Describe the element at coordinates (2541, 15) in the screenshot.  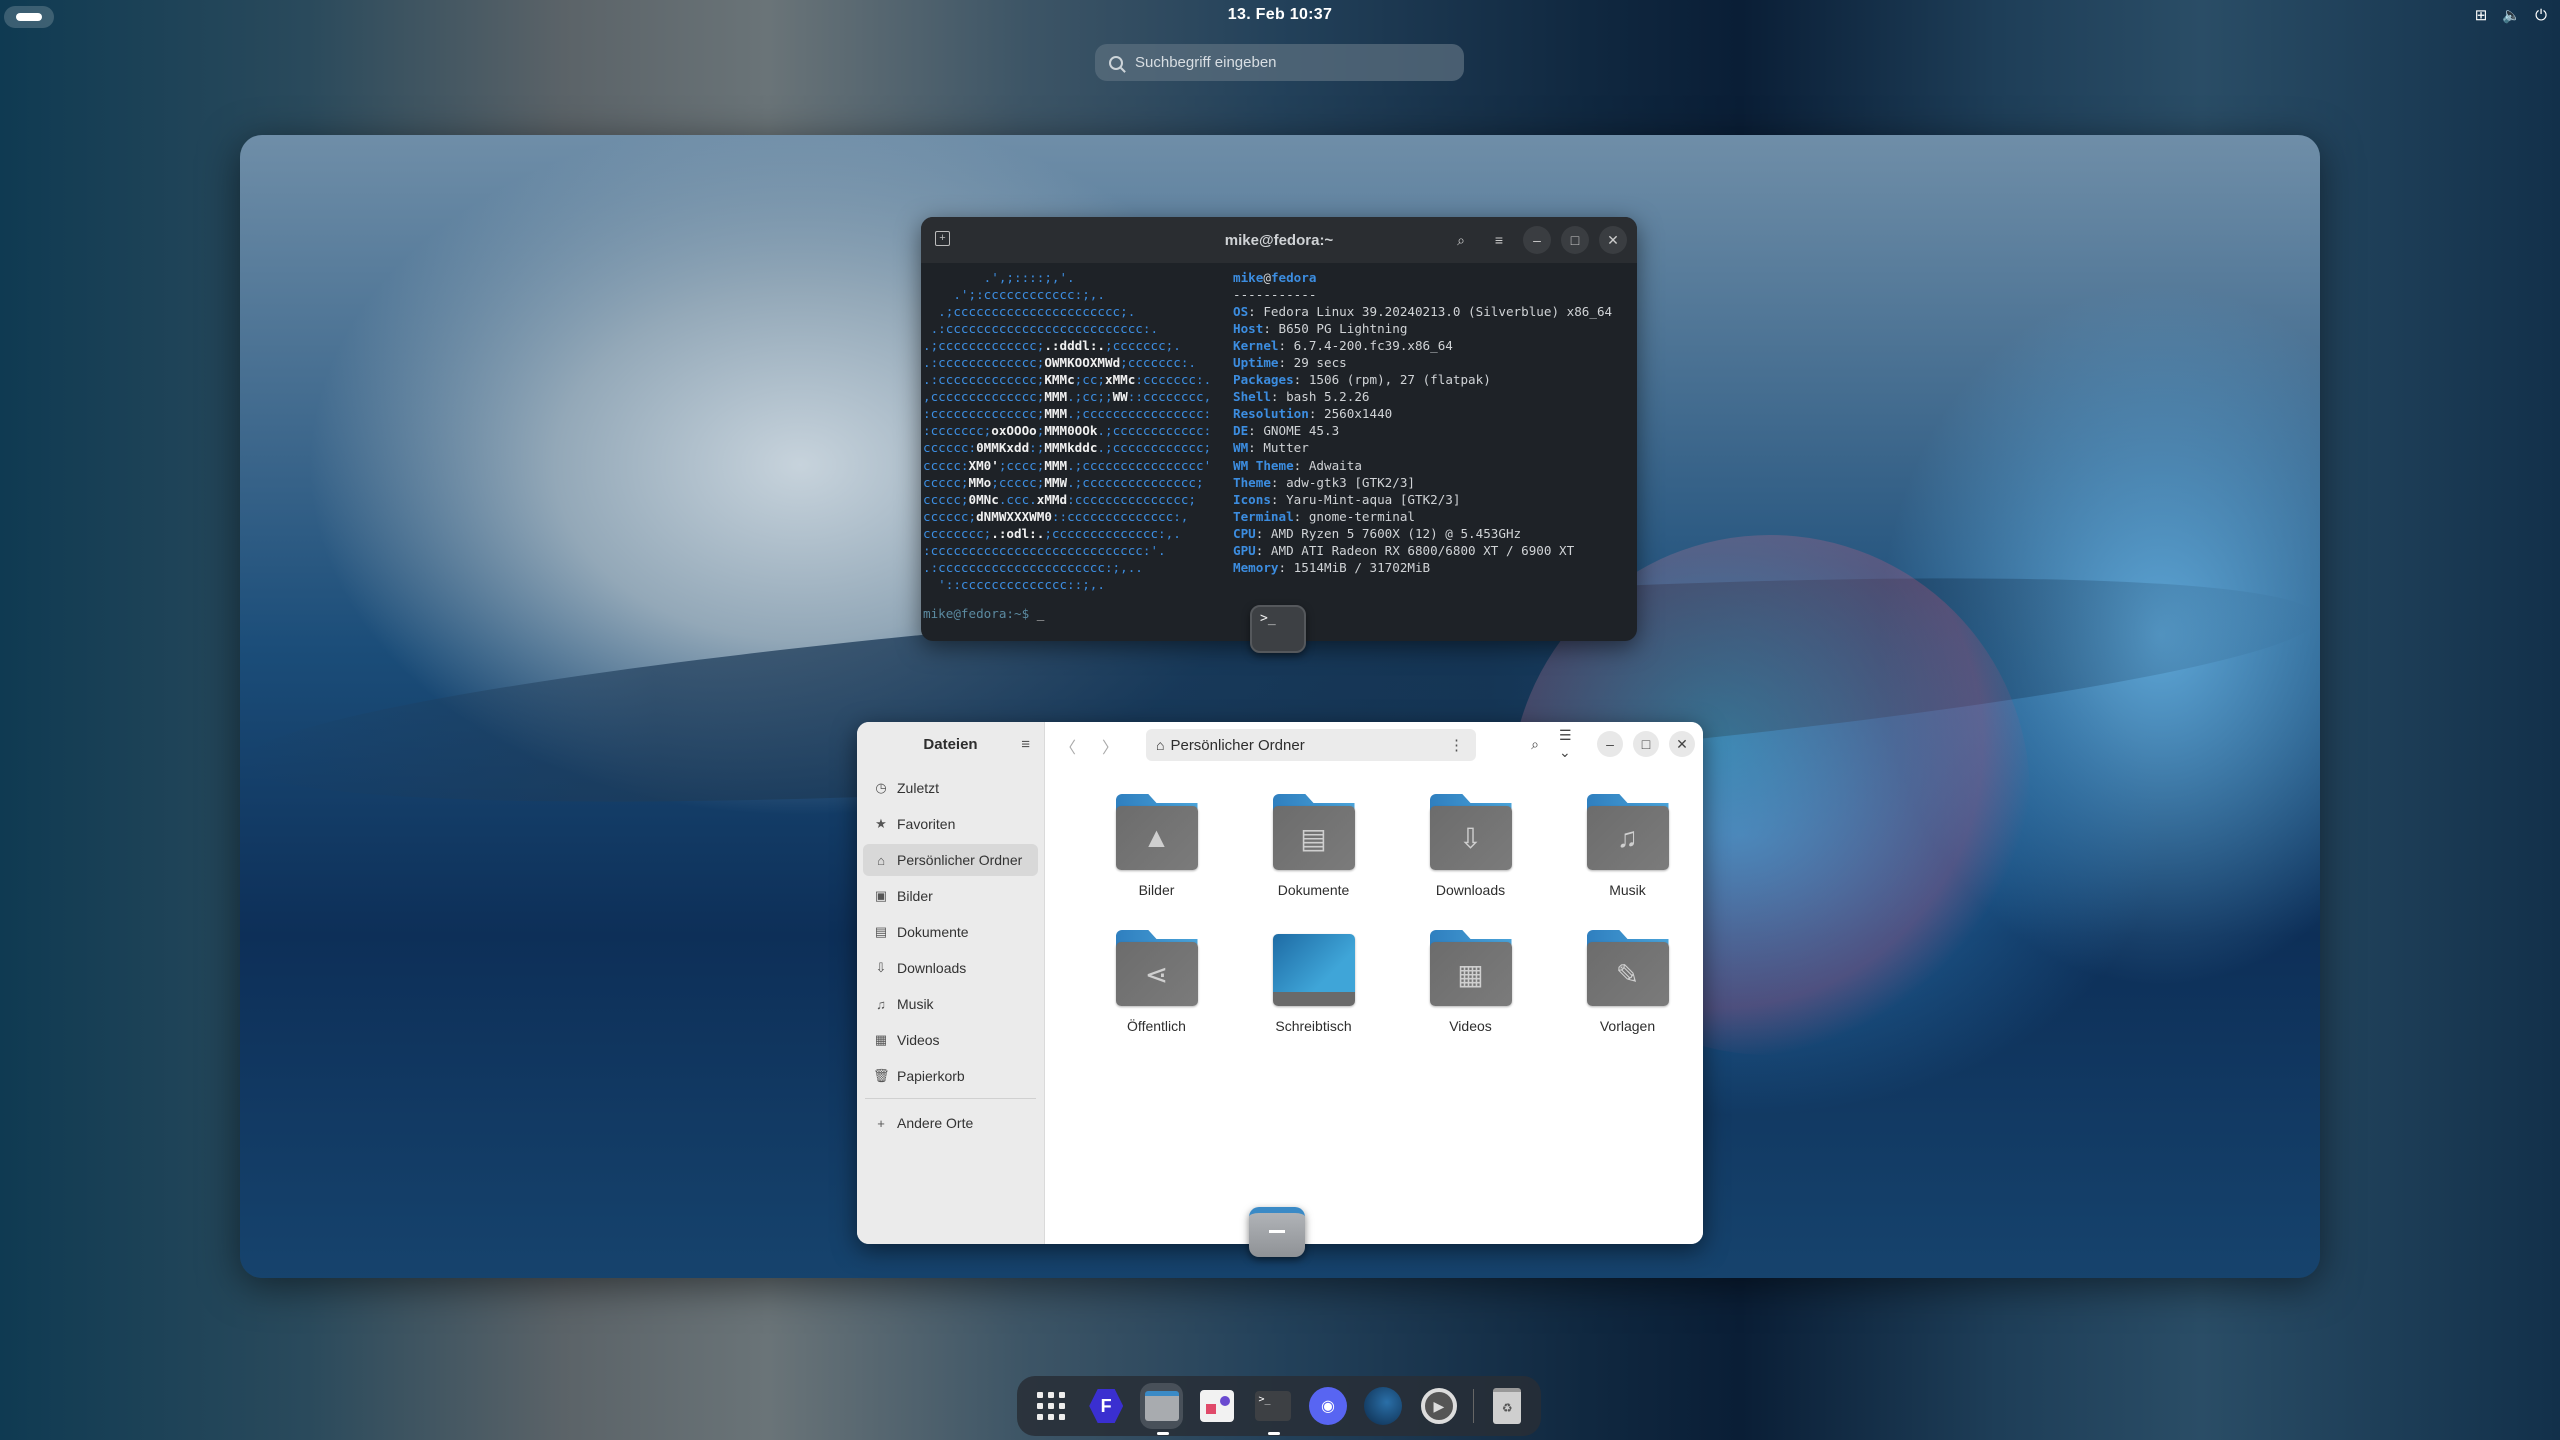
I see `power-icon: ⏻` at that location.